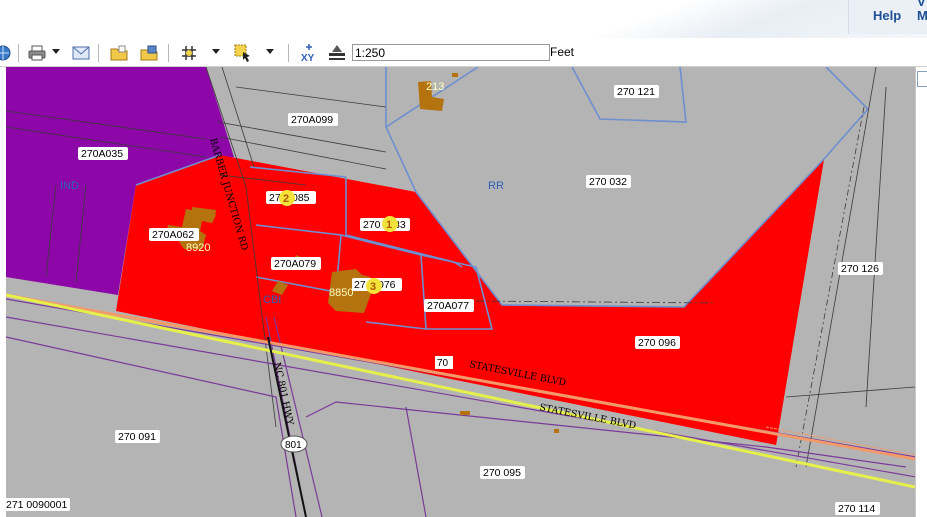 Image resolution: width=927 pixels, height=517 pixels. What do you see at coordinates (389, 225) in the screenshot?
I see `result-marker-number: 1` at bounding box center [389, 225].